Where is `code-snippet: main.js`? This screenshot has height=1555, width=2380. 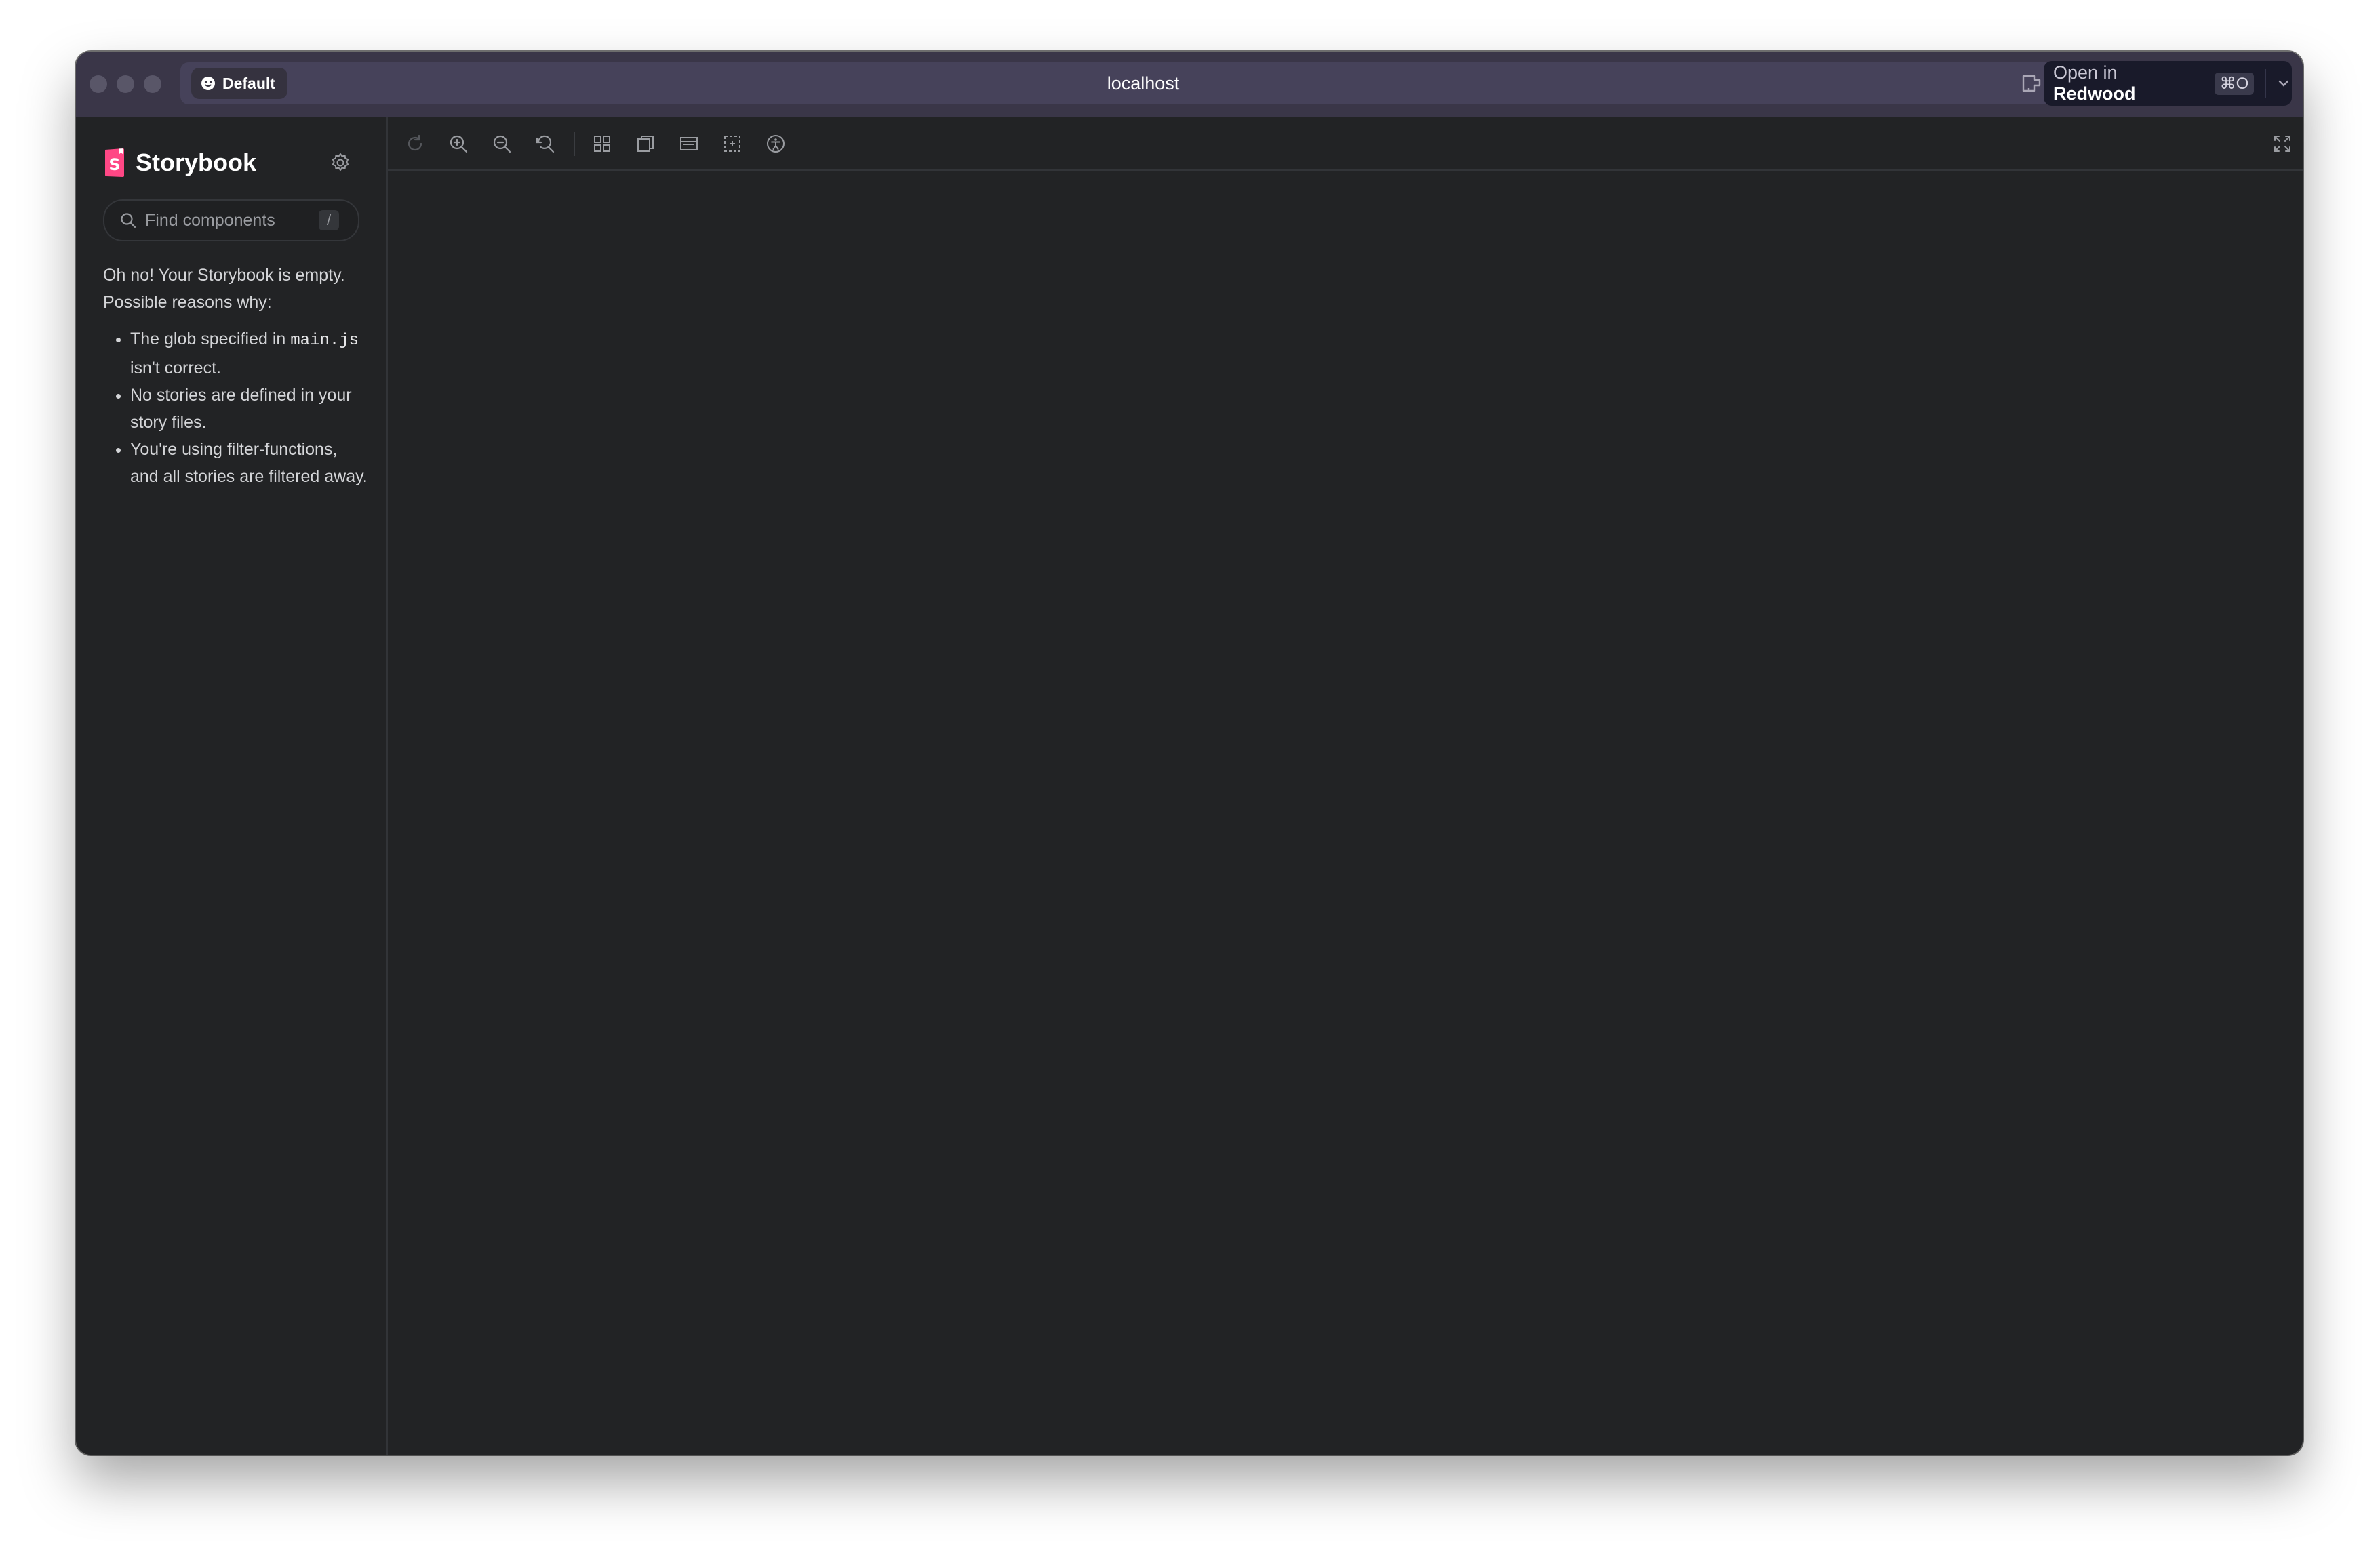 code-snippet: main.js is located at coordinates (324, 340).